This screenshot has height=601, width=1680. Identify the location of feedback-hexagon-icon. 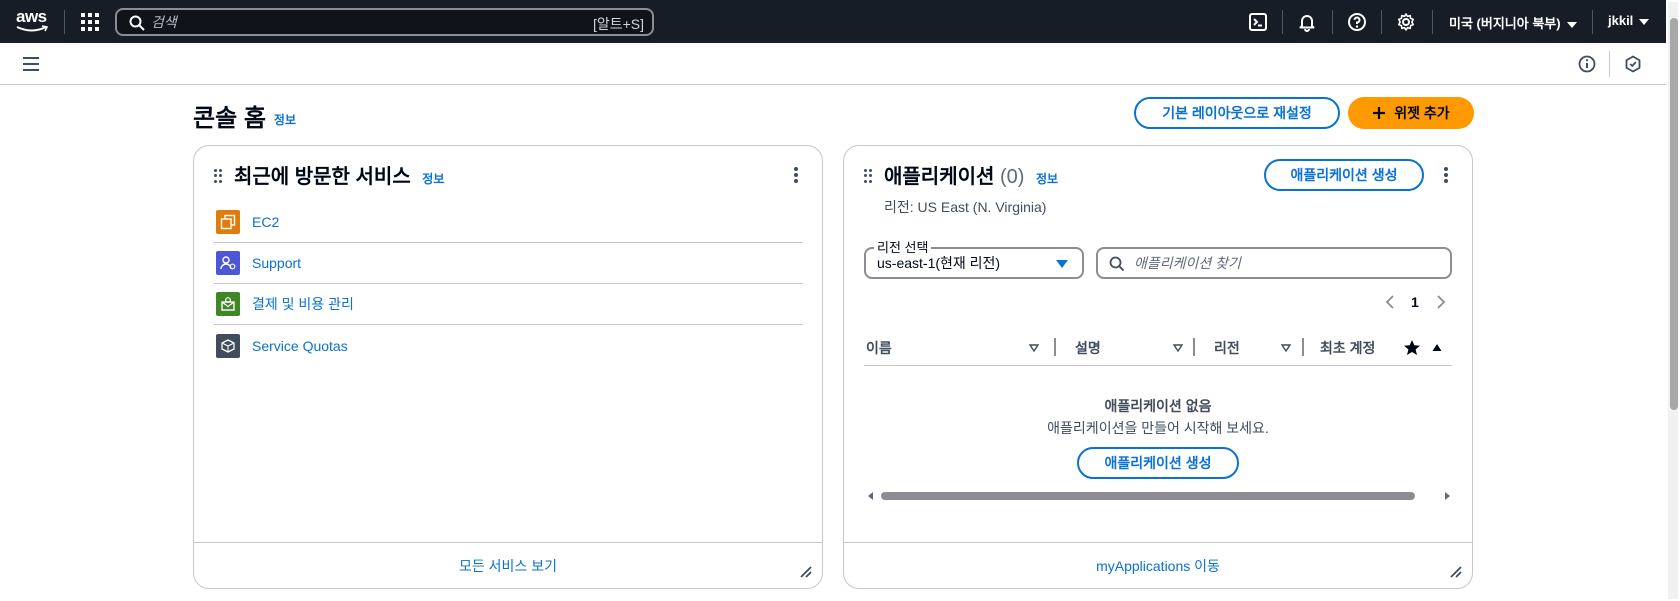
(1633, 64).